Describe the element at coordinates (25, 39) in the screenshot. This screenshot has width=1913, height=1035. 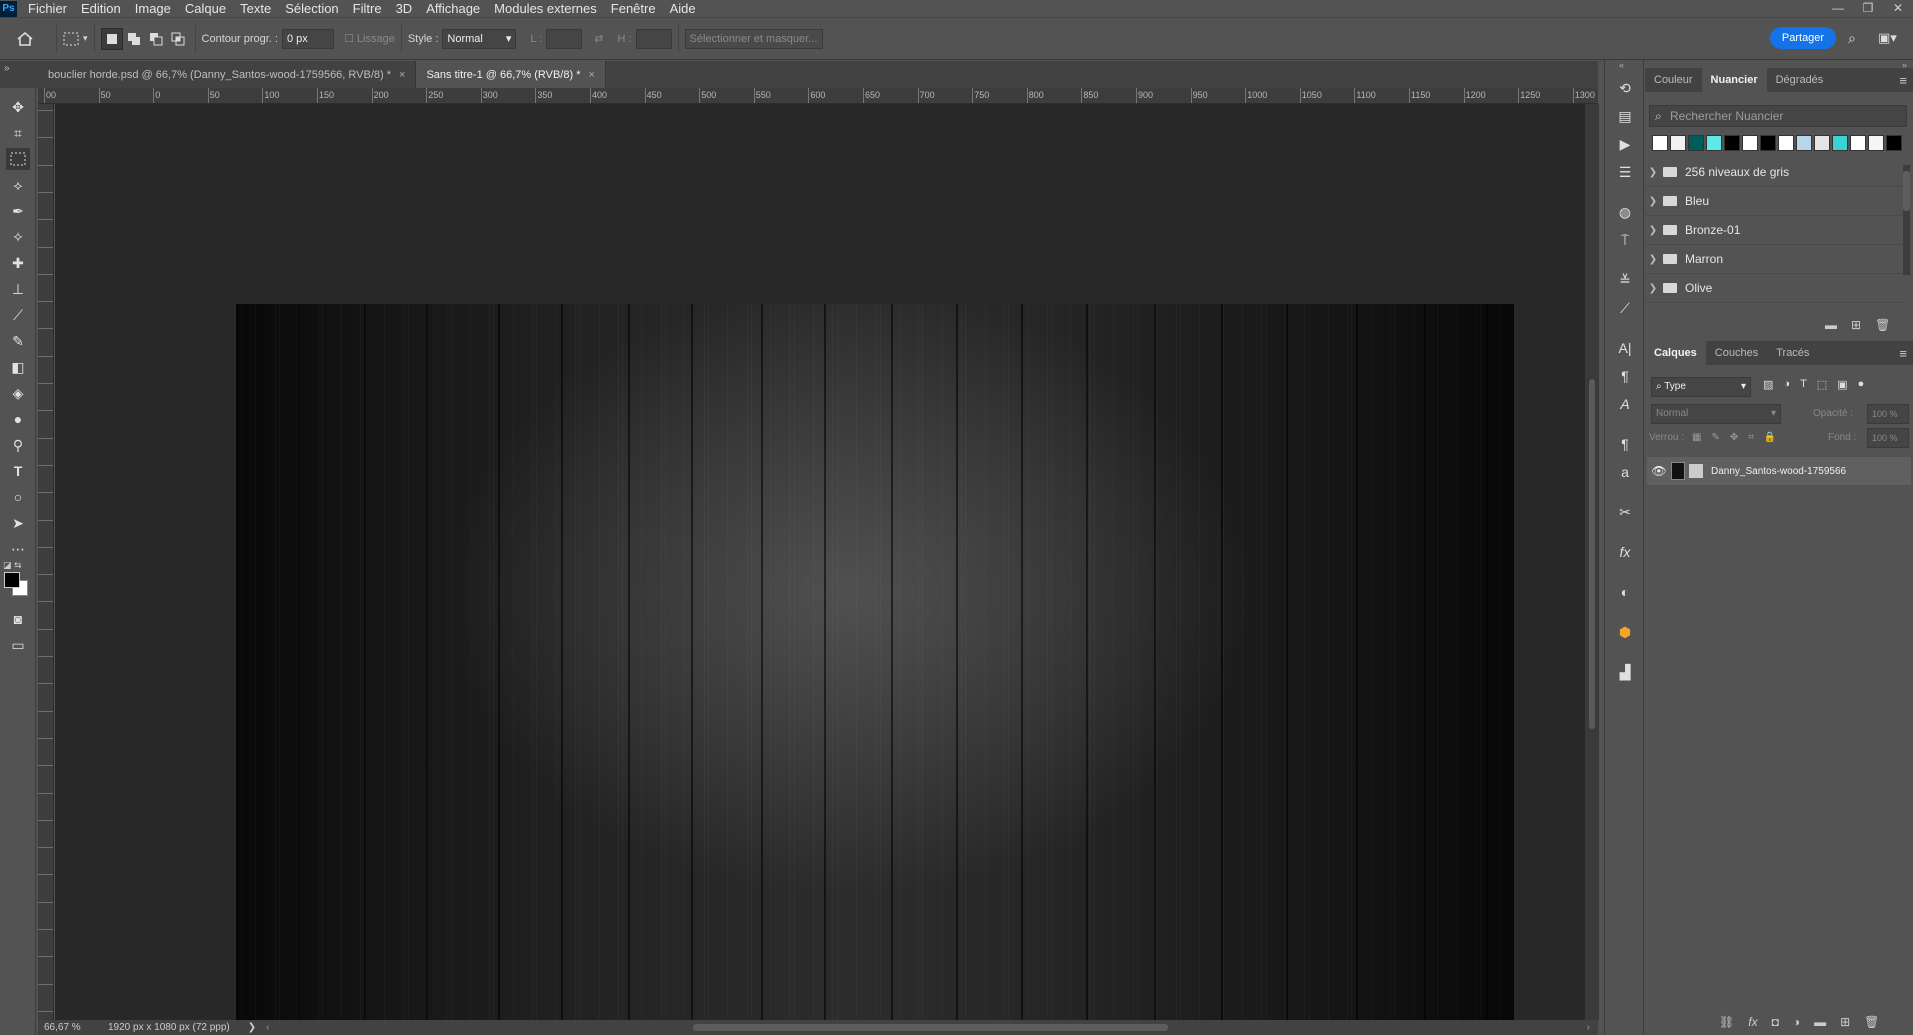
I see `home-icon` at that location.